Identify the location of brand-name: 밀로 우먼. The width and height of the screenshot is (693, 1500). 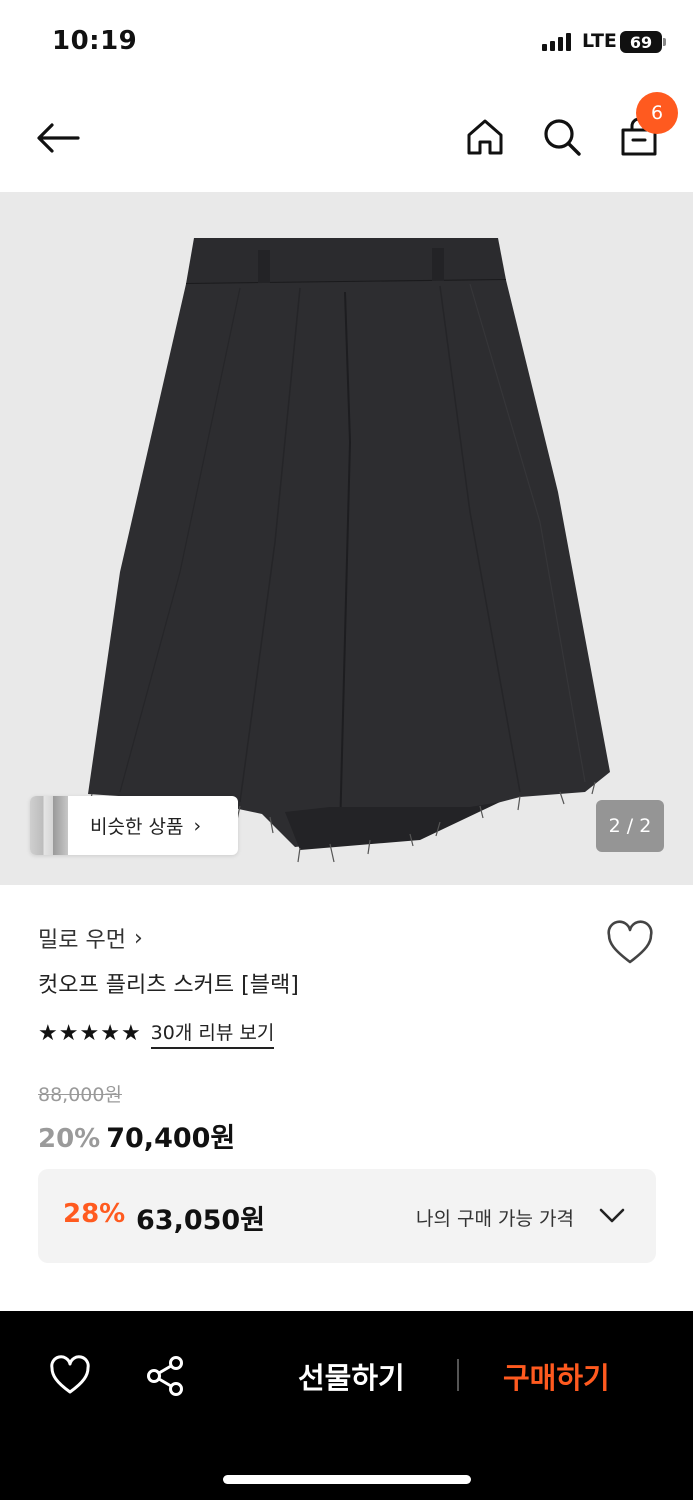
(82, 940).